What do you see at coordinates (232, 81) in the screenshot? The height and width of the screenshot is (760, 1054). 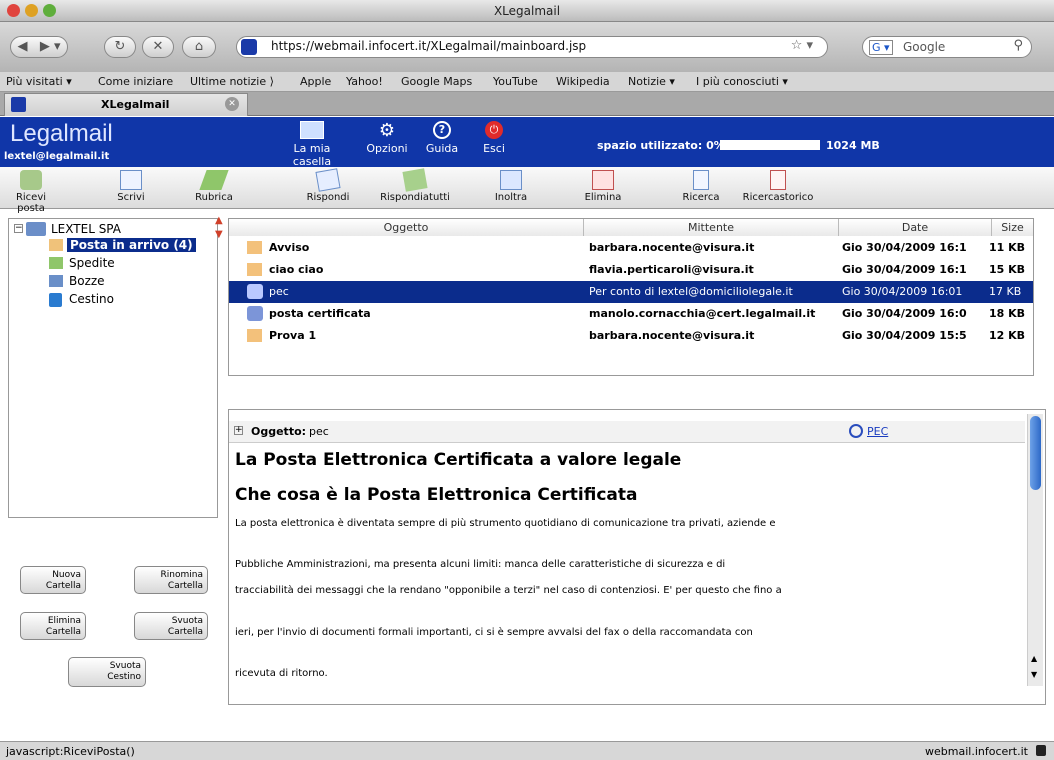 I see `bookmark-item: Ultime notizie ⟩` at bounding box center [232, 81].